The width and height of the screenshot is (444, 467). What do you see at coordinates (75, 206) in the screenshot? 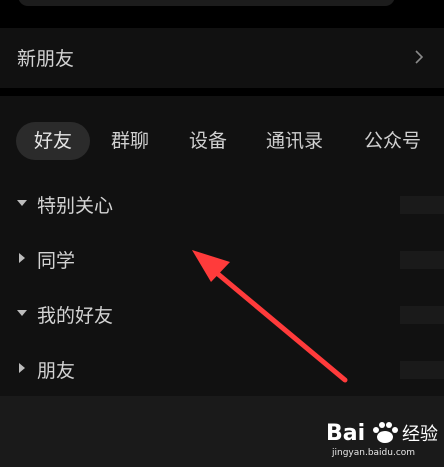
I see `group-label: 特别关心` at bounding box center [75, 206].